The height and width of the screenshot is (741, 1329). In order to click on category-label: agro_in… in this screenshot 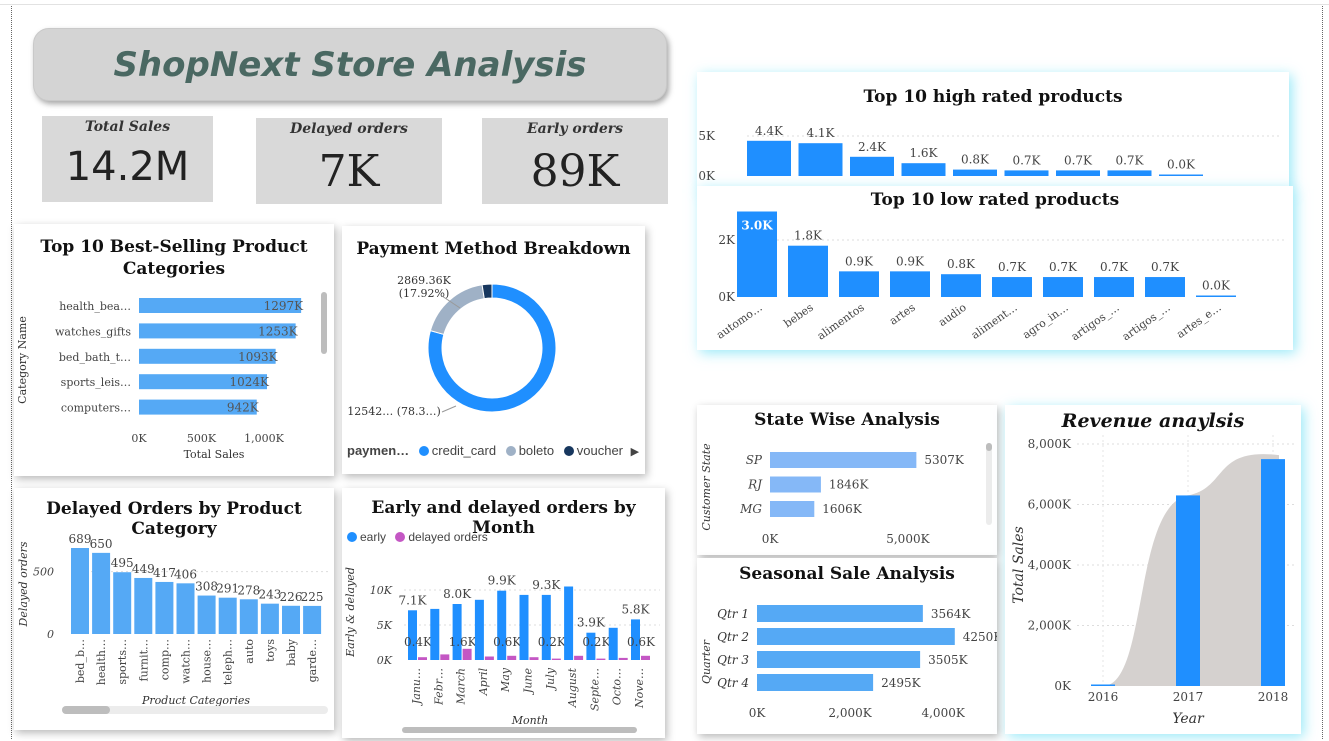, I will do `click(1045, 321)`.